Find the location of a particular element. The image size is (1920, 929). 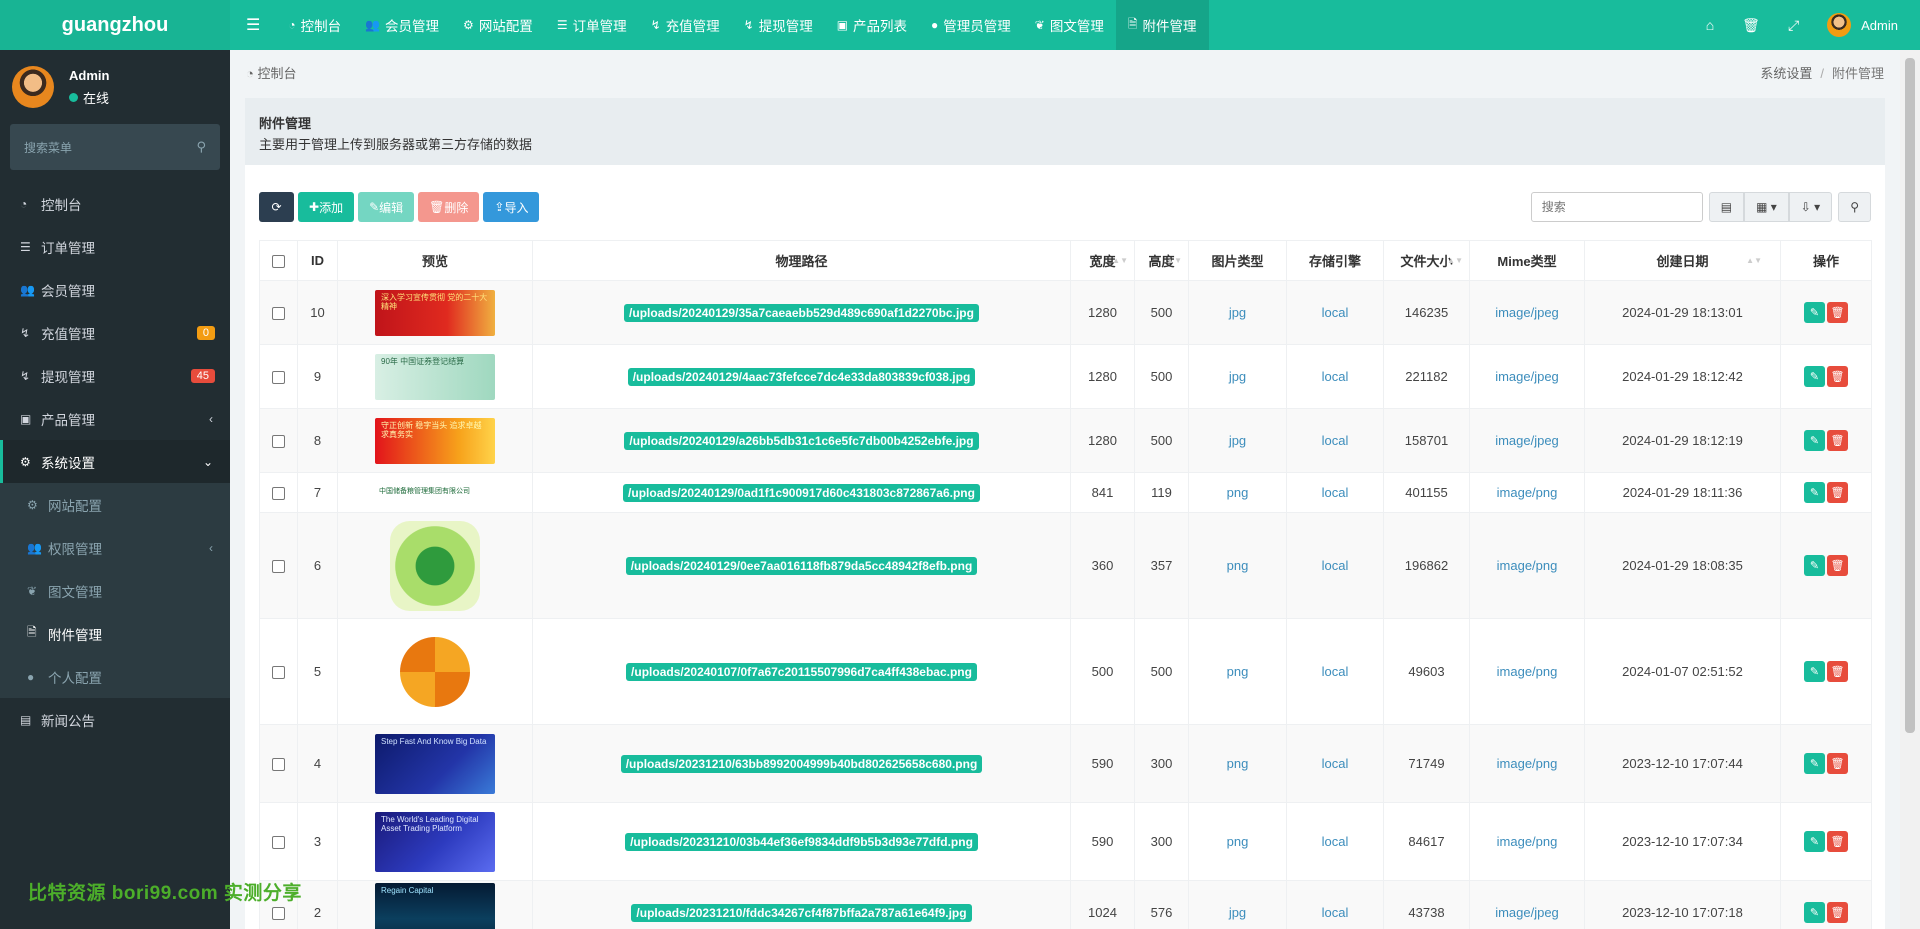

topnav-item-withdraw: ↯ 提现管理 is located at coordinates (778, 25).